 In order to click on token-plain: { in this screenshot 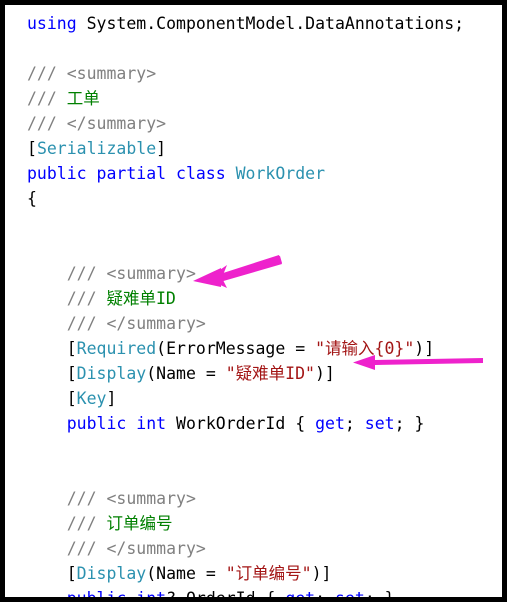, I will do `click(32, 198)`.